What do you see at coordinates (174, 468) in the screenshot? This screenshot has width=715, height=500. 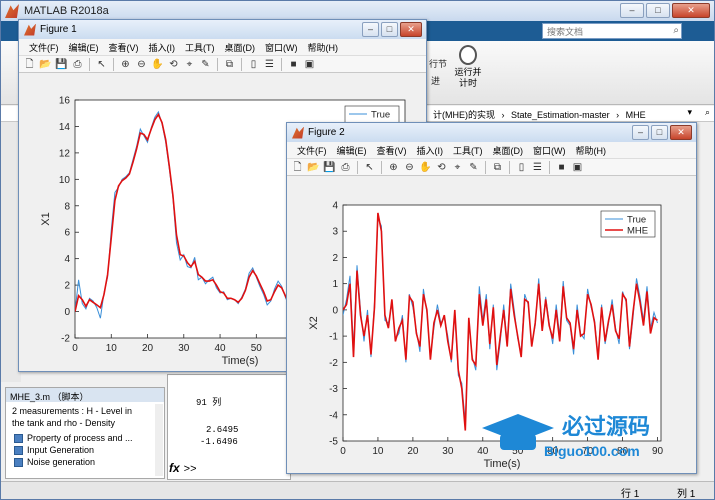 I see `fx-icon: fx` at bounding box center [174, 468].